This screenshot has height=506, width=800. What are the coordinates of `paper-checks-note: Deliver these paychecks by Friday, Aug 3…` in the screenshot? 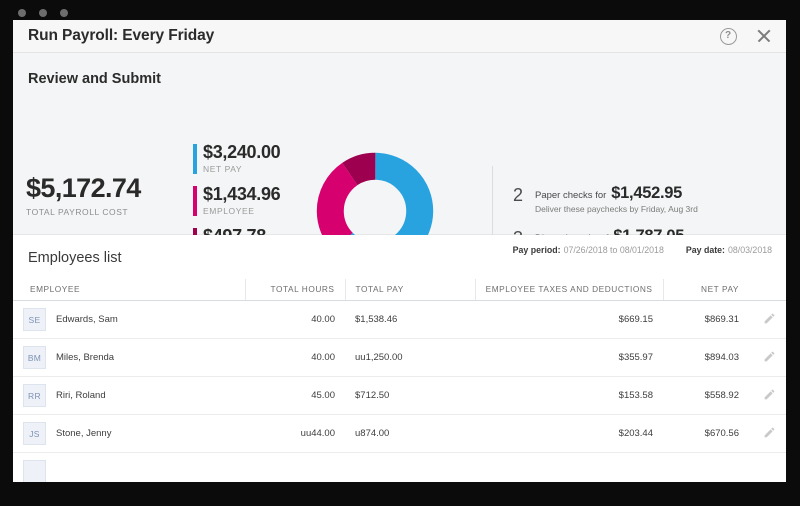 It's located at (616, 209).